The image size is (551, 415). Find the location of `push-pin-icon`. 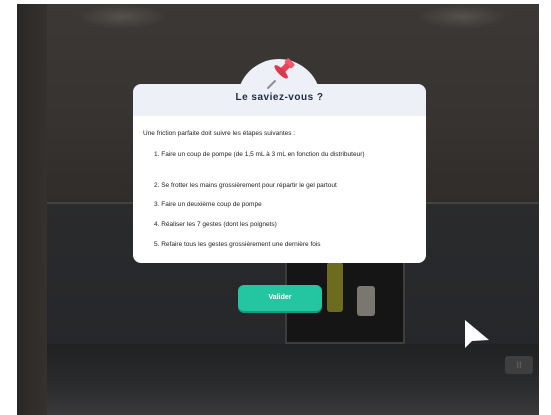

push-pin-icon is located at coordinates (281, 73).